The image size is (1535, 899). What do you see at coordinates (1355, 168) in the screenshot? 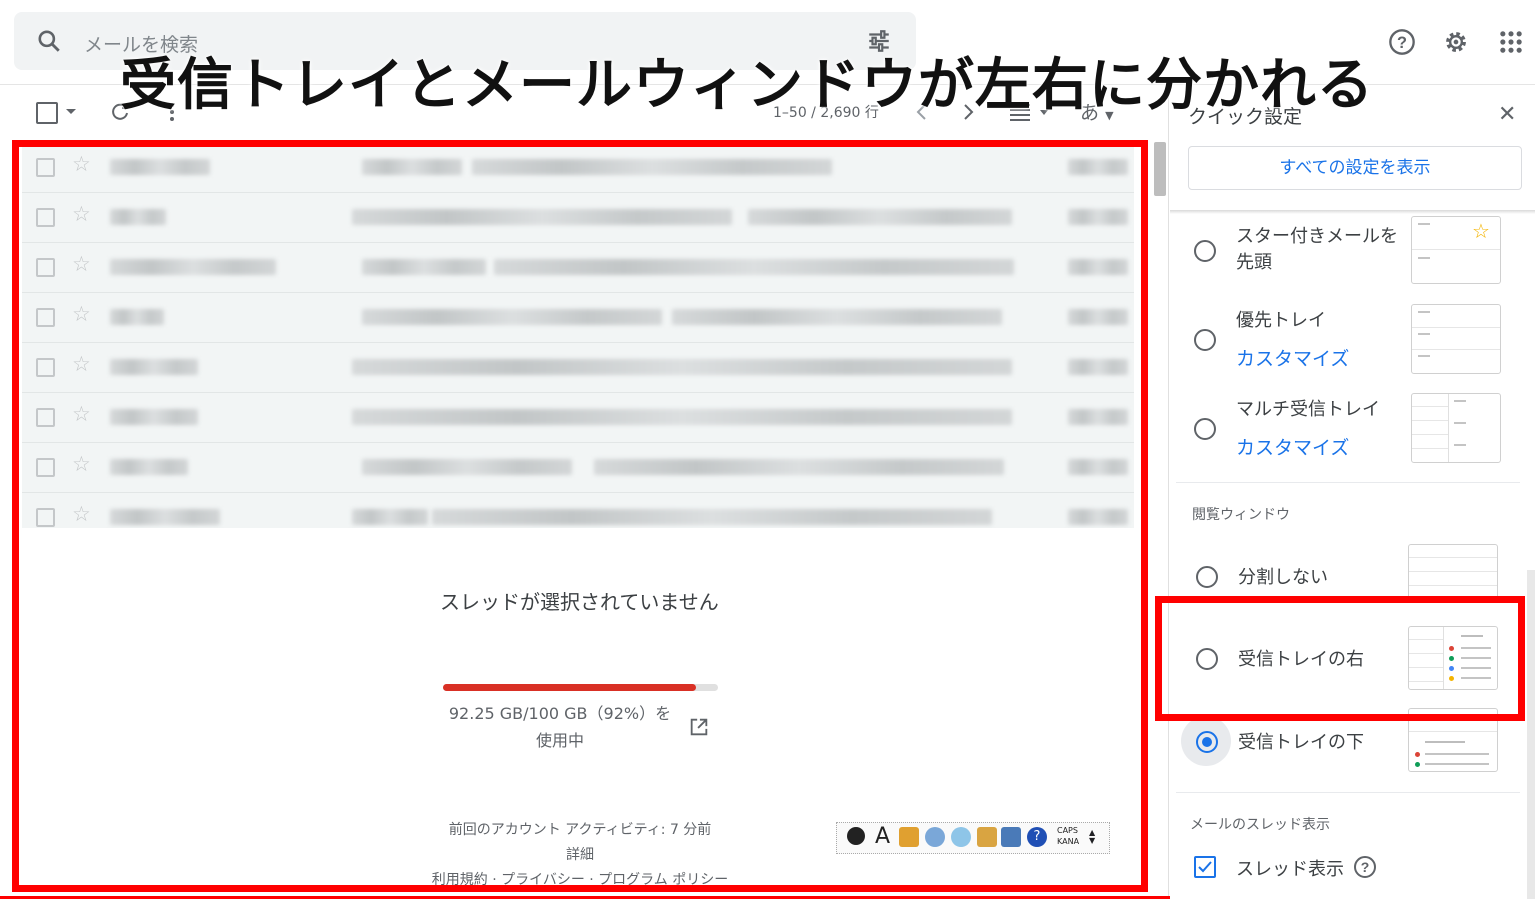
I see `all-settings-button: すべての設定を表示` at bounding box center [1355, 168].